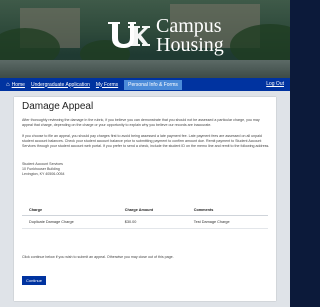 The height and width of the screenshot is (307, 320). What do you see at coordinates (70, 222) in the screenshot?
I see `cell-charge: Duplicate Damage Charge` at bounding box center [70, 222].